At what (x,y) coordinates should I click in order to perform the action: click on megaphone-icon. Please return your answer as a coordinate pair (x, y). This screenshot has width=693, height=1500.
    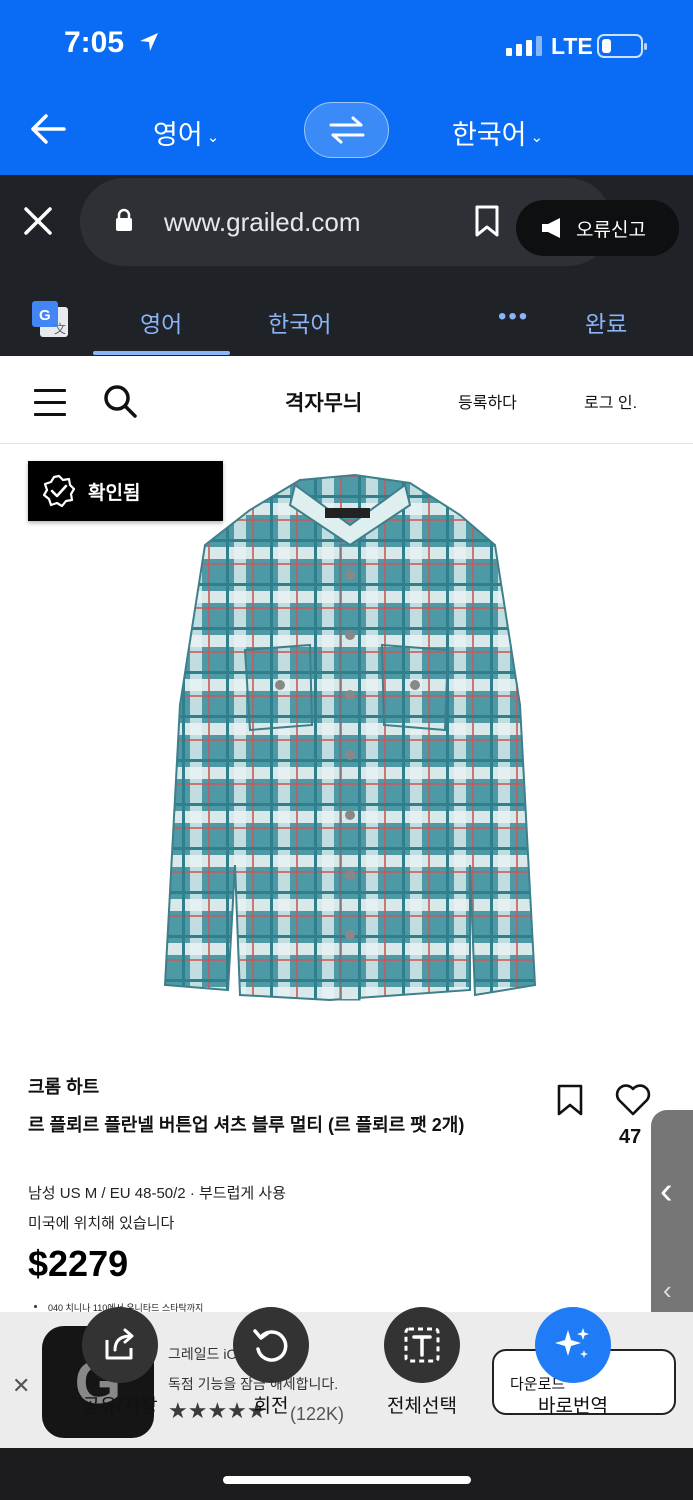
    Looking at the image, I should click on (551, 228).